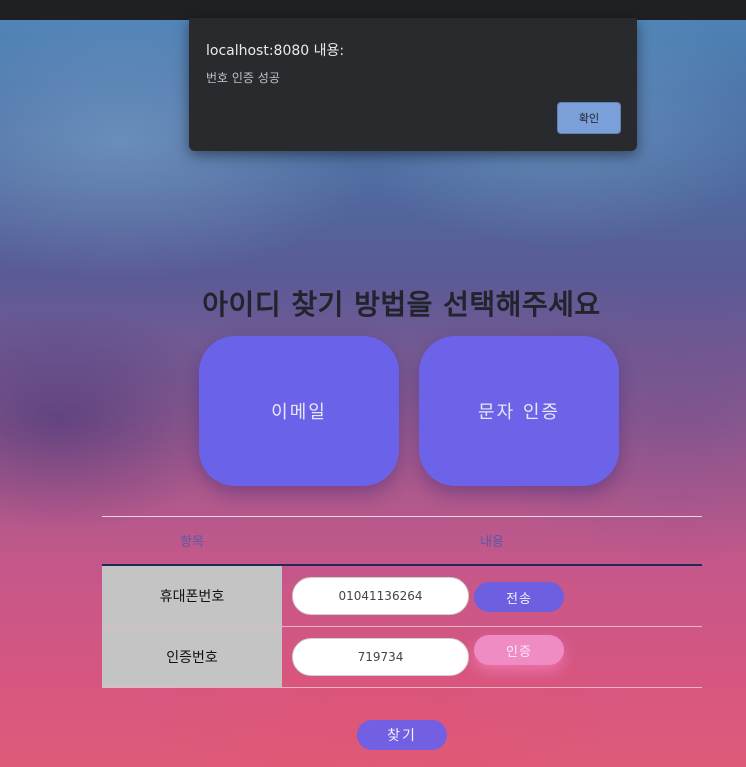 This screenshot has height=767, width=746. What do you see at coordinates (243, 78) in the screenshot?
I see `dialog-message: 번호 인증 성공` at bounding box center [243, 78].